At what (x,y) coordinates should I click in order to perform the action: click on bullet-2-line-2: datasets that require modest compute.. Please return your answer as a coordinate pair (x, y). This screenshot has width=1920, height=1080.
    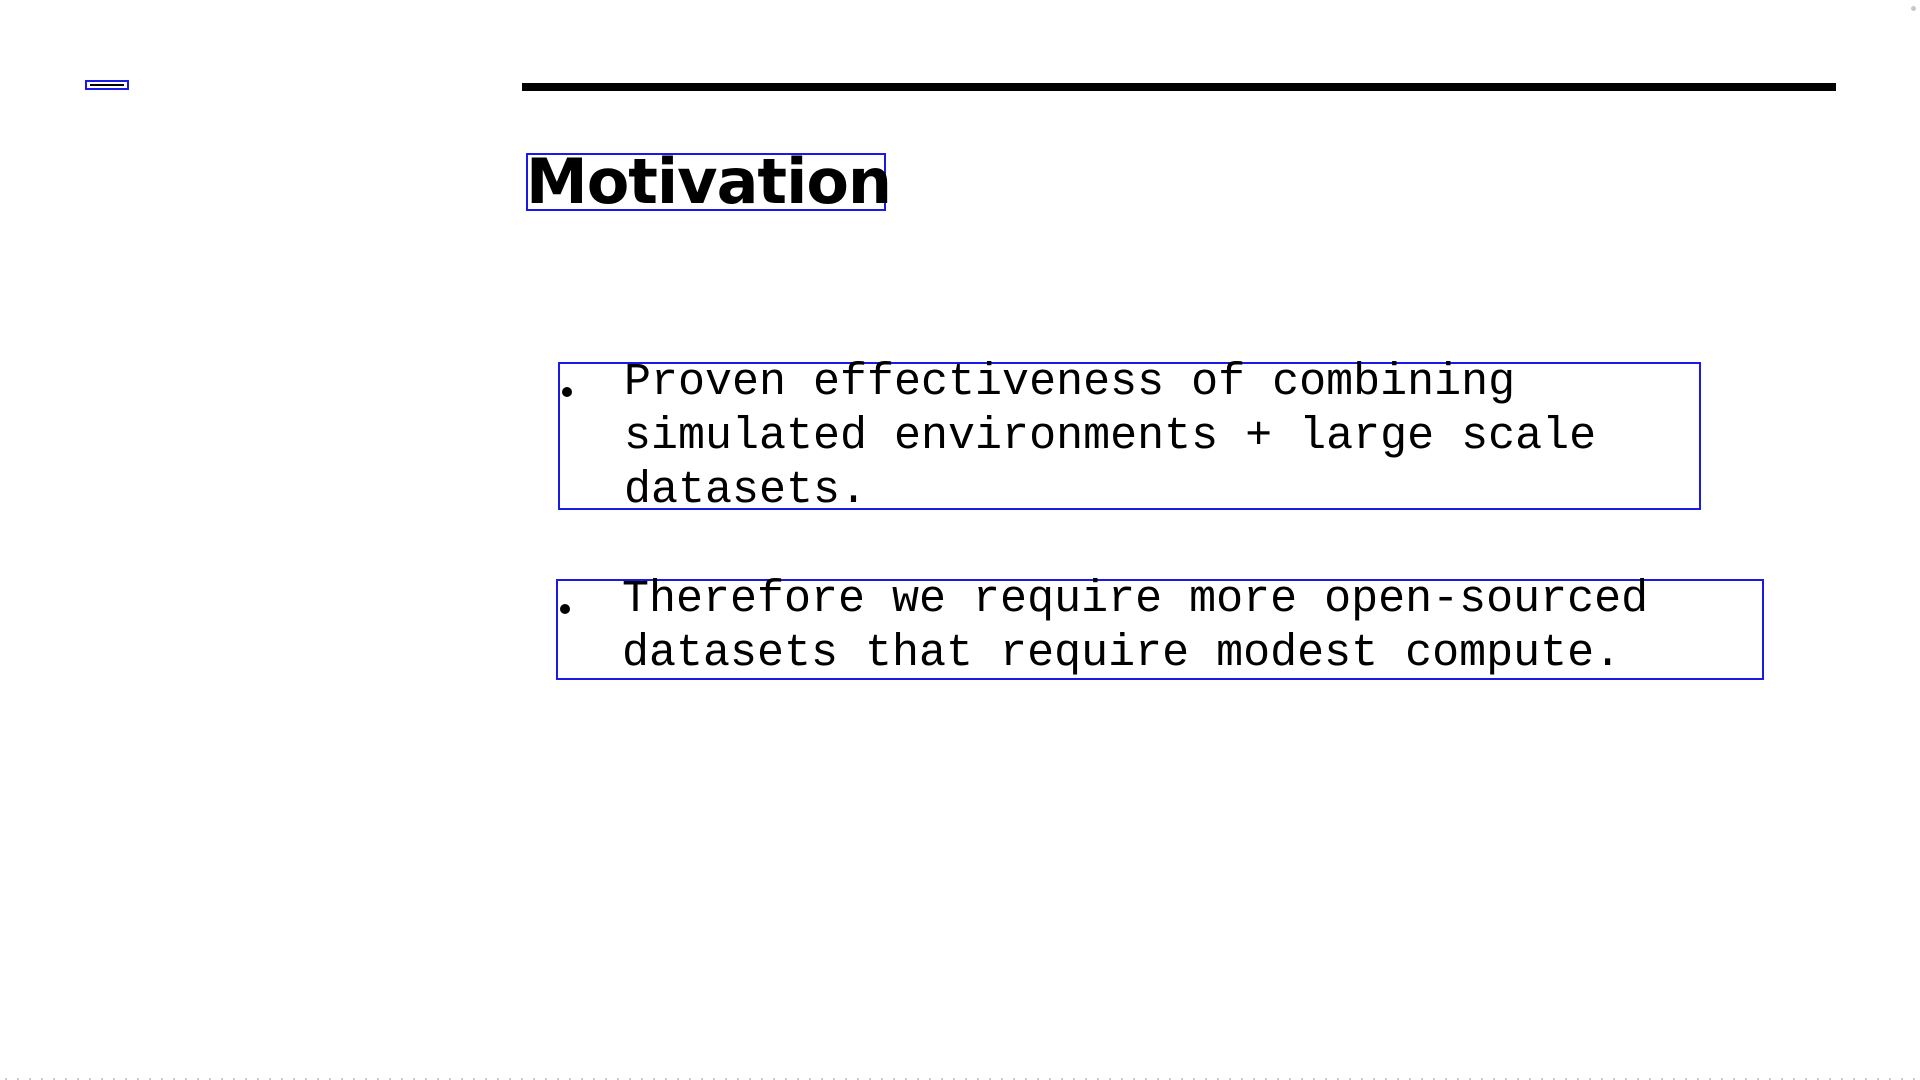
    Looking at the image, I should click on (1122, 653).